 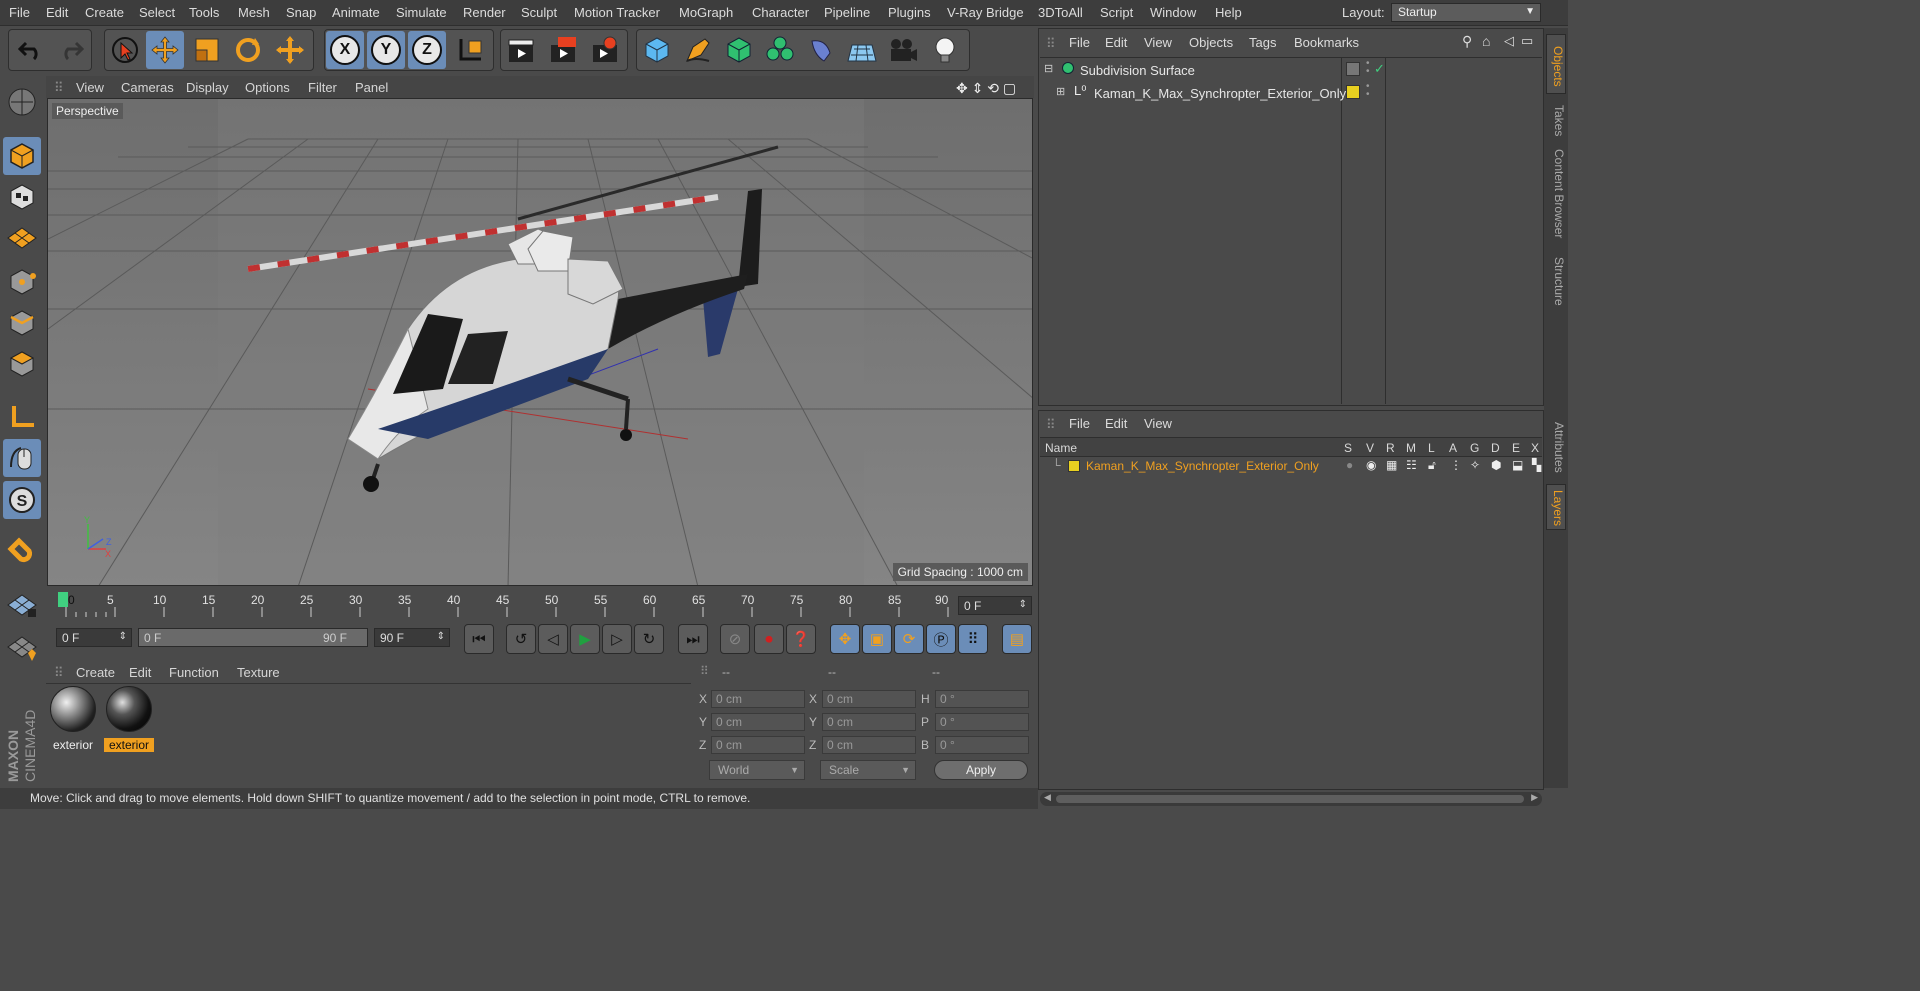 What do you see at coordinates (1116, 423) in the screenshot?
I see `layers-menu-edit: Edit` at bounding box center [1116, 423].